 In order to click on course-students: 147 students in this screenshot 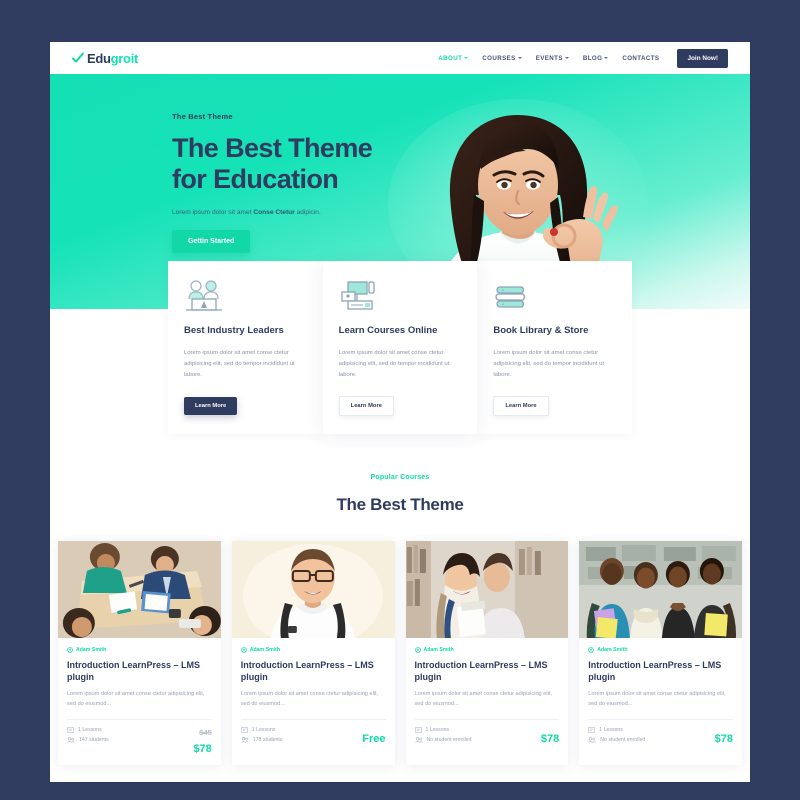, I will do `click(88, 740)`.